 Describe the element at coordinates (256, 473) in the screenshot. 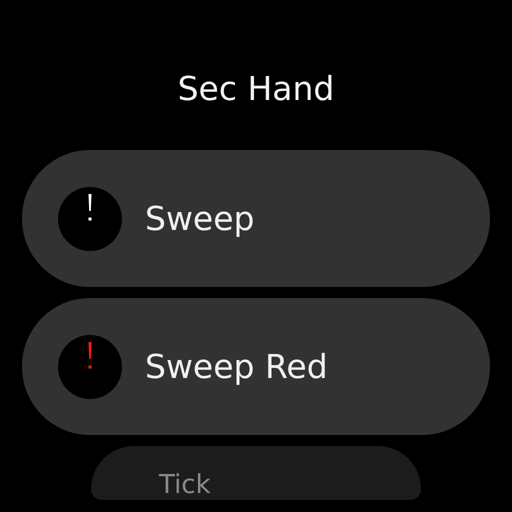

I see `option-chip: Tick` at that location.